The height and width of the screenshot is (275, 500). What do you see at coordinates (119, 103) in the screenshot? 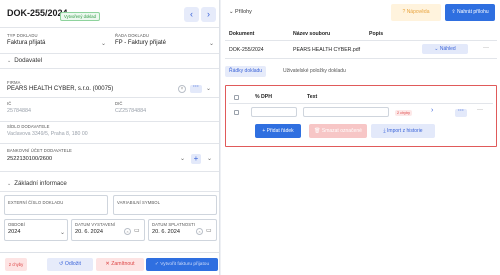
I see `dic-label: DIČ` at bounding box center [119, 103].